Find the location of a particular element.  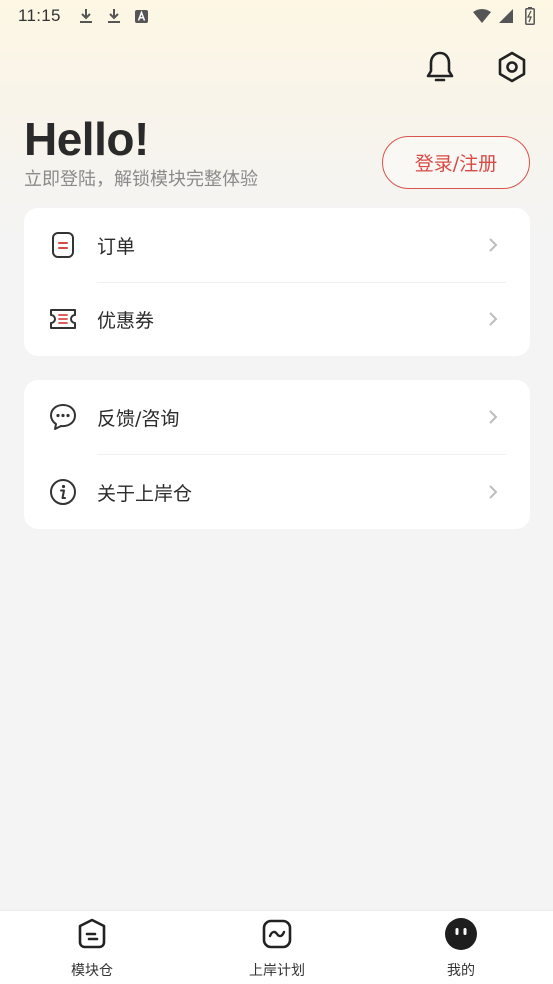

menu-item-orders: 订单 is located at coordinates (277, 245).